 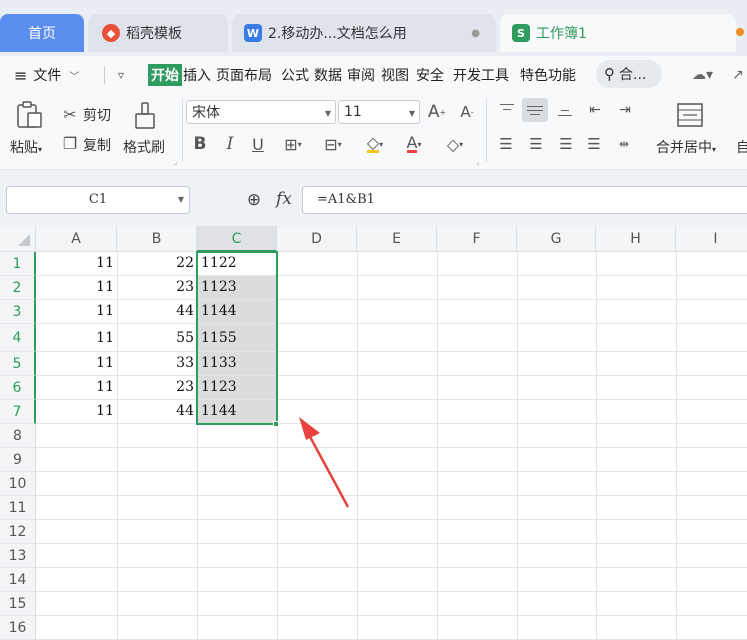 What do you see at coordinates (284, 199) in the screenshot?
I see `function-icon: fx` at bounding box center [284, 199].